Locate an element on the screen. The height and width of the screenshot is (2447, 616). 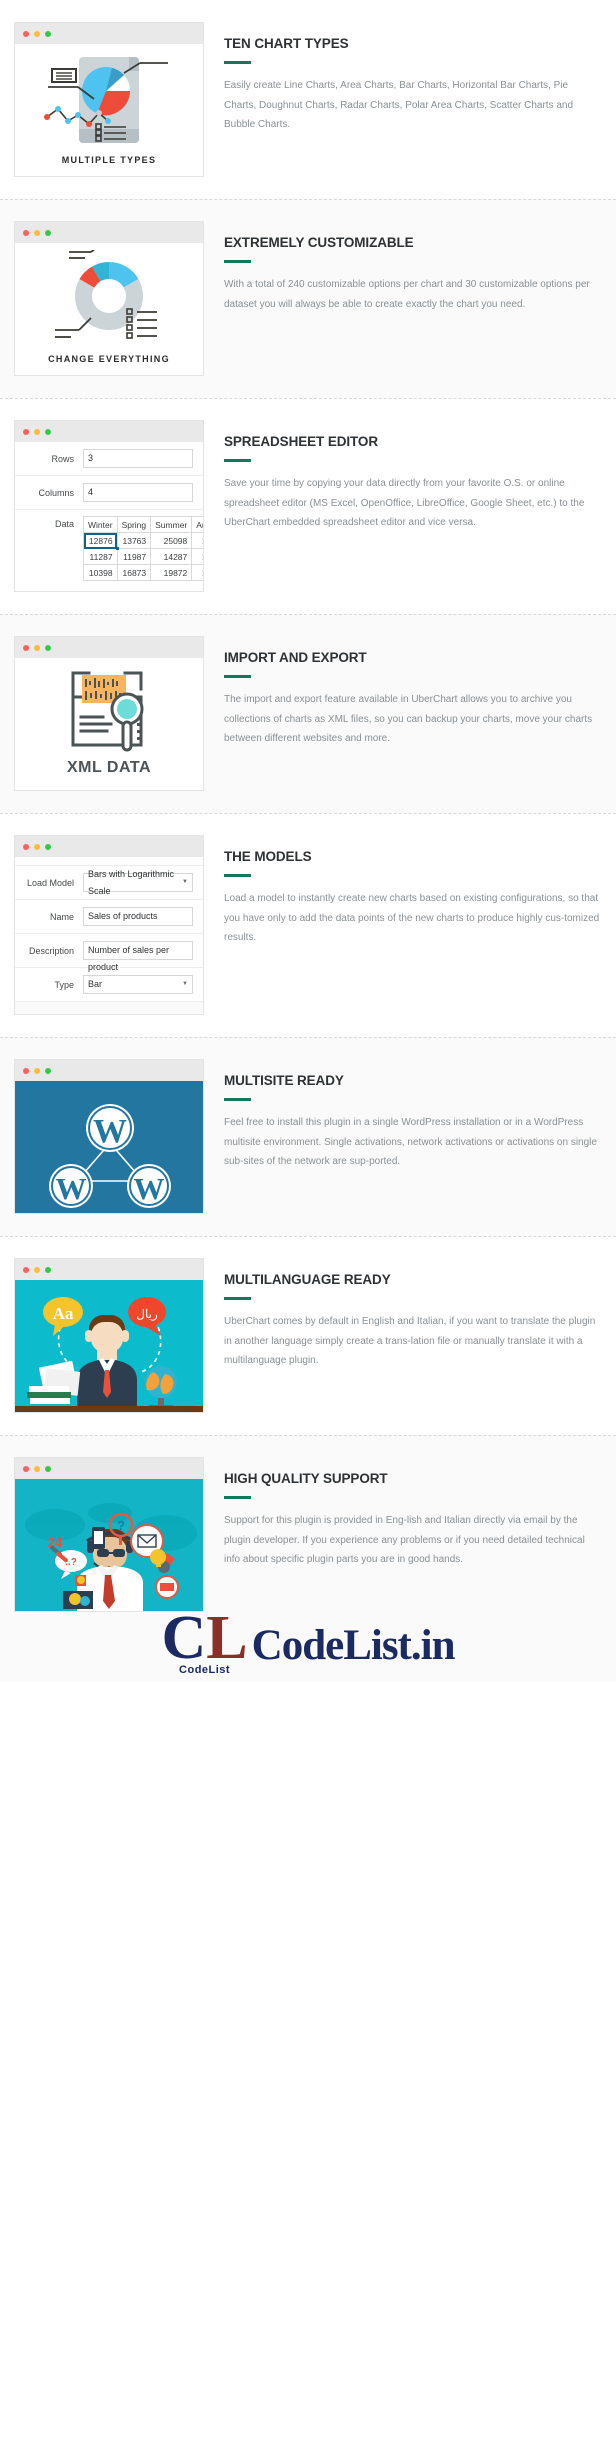
table-row: 10398 16873 19872 15873 is located at coordinates (143, 572).